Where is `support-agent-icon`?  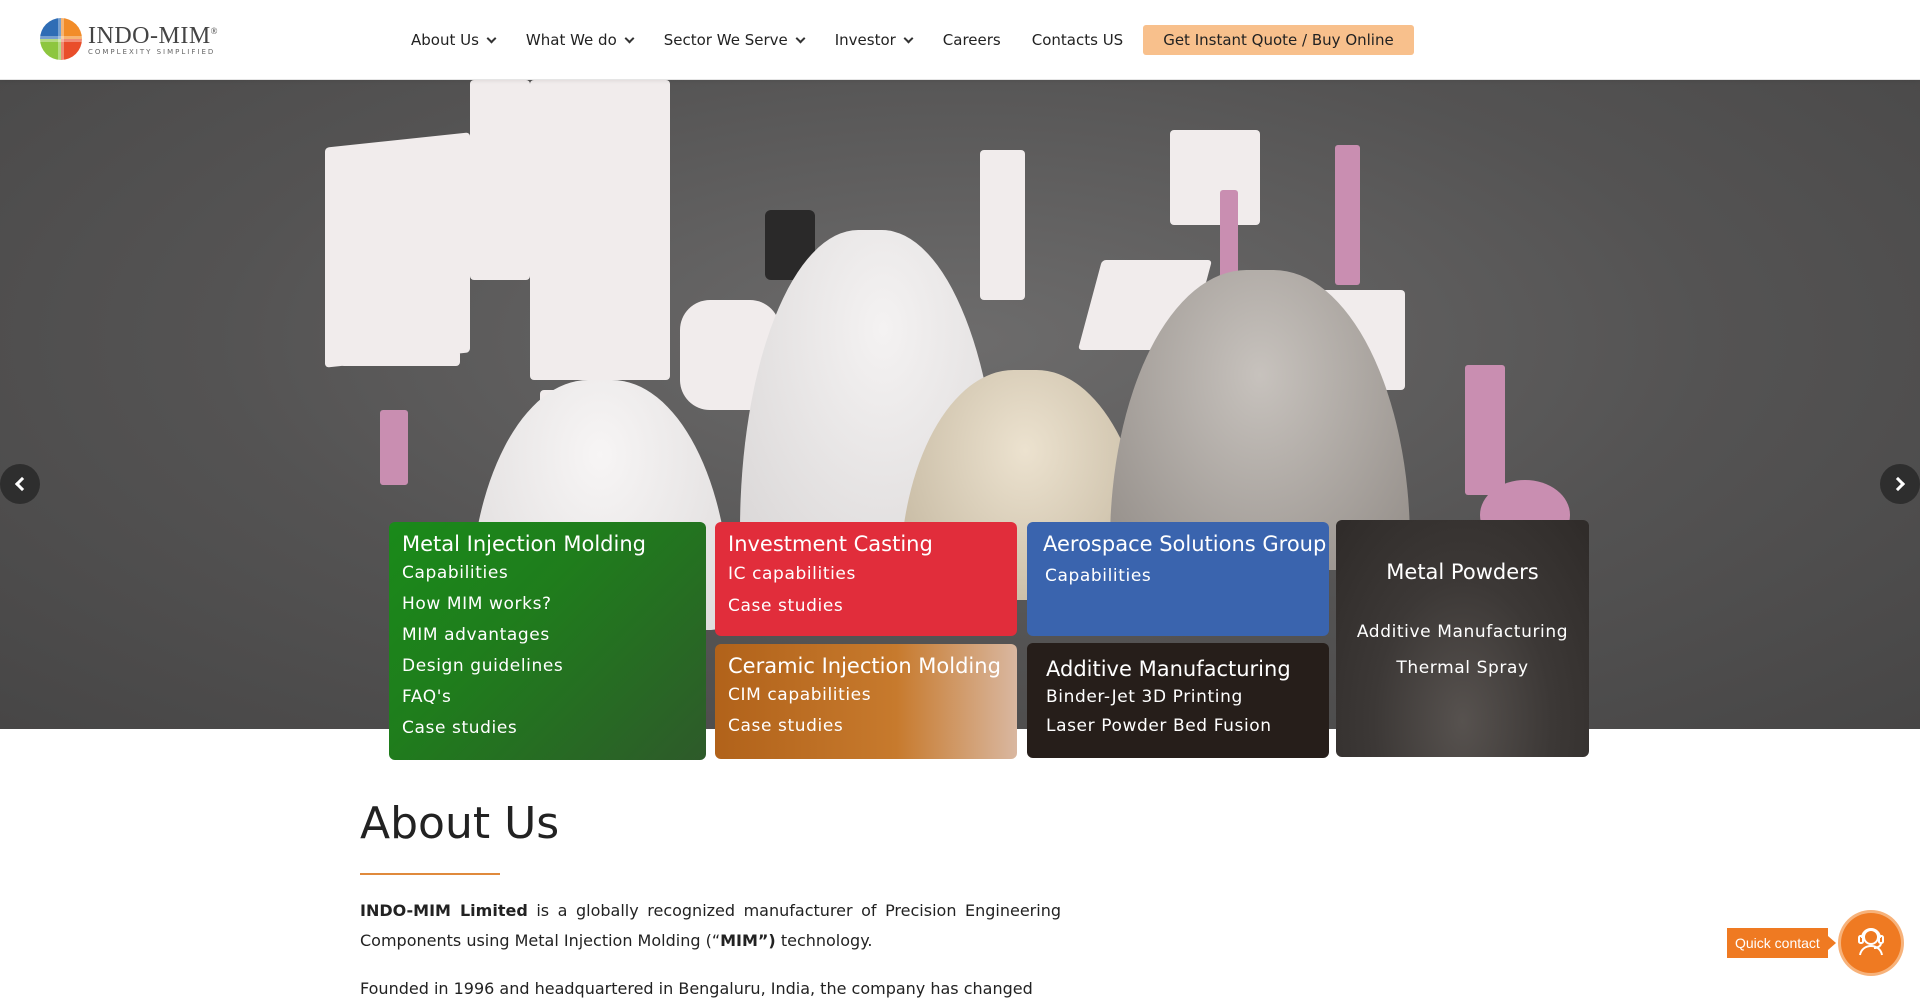 support-agent-icon is located at coordinates (1871, 943).